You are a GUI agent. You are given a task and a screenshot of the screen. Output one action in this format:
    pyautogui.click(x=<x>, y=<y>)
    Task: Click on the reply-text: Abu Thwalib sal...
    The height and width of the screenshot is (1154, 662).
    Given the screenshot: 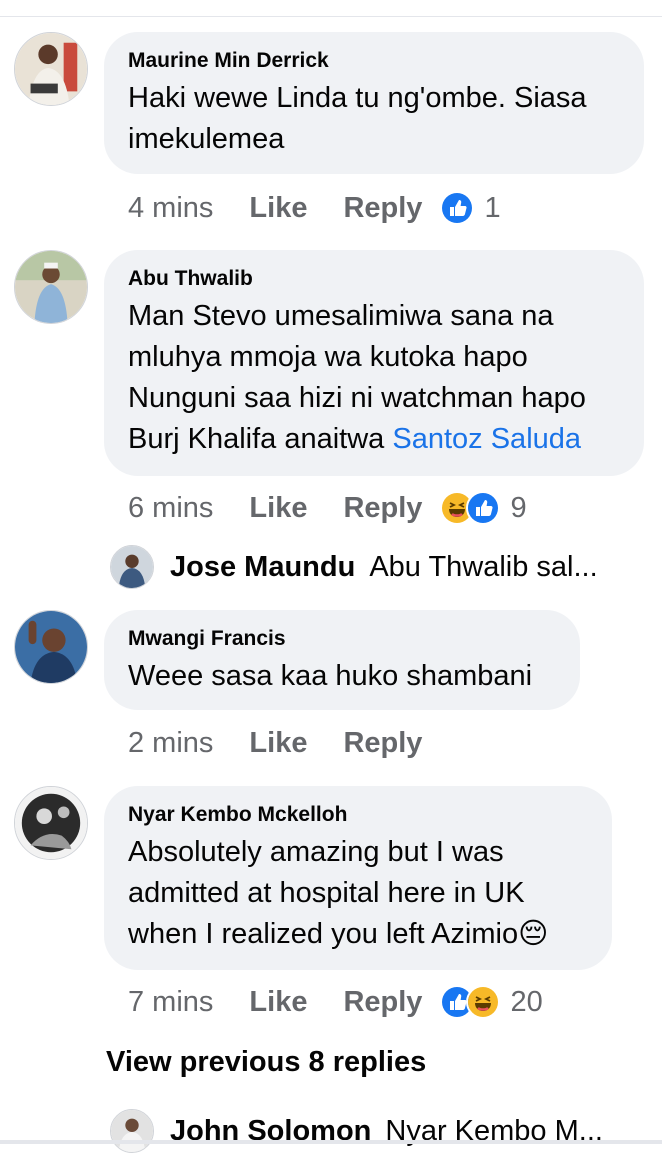 What is the action you would take?
    pyautogui.click(x=483, y=566)
    